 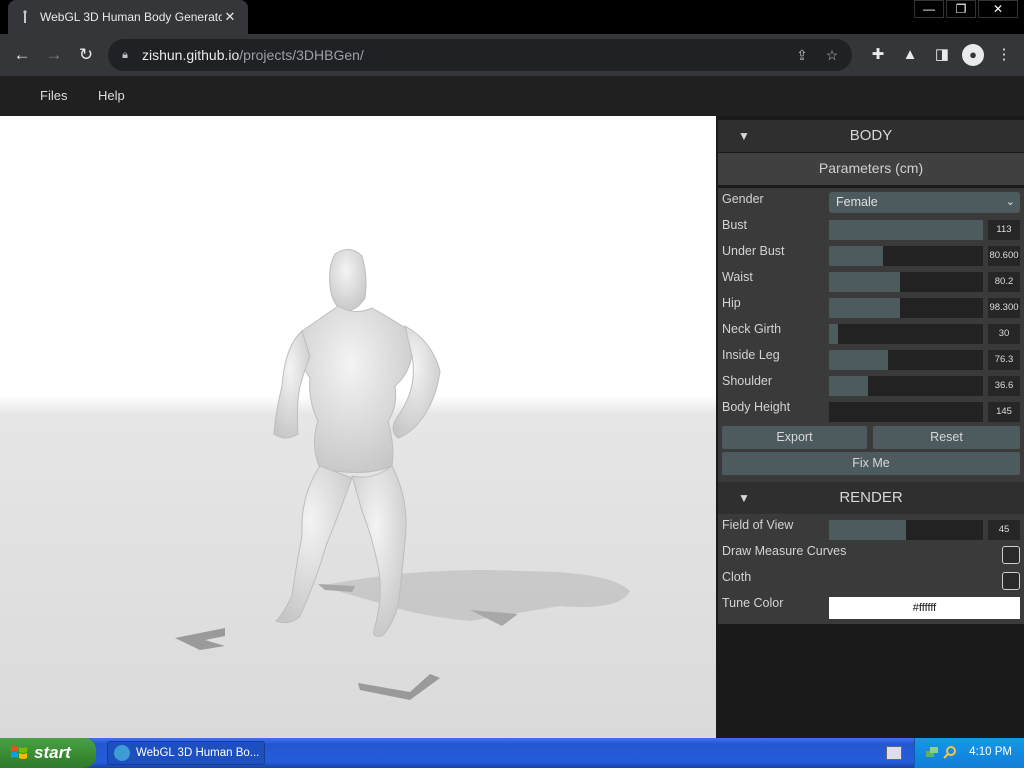 I want to click on side-panel-icon: ◨, so click(x=942, y=55).